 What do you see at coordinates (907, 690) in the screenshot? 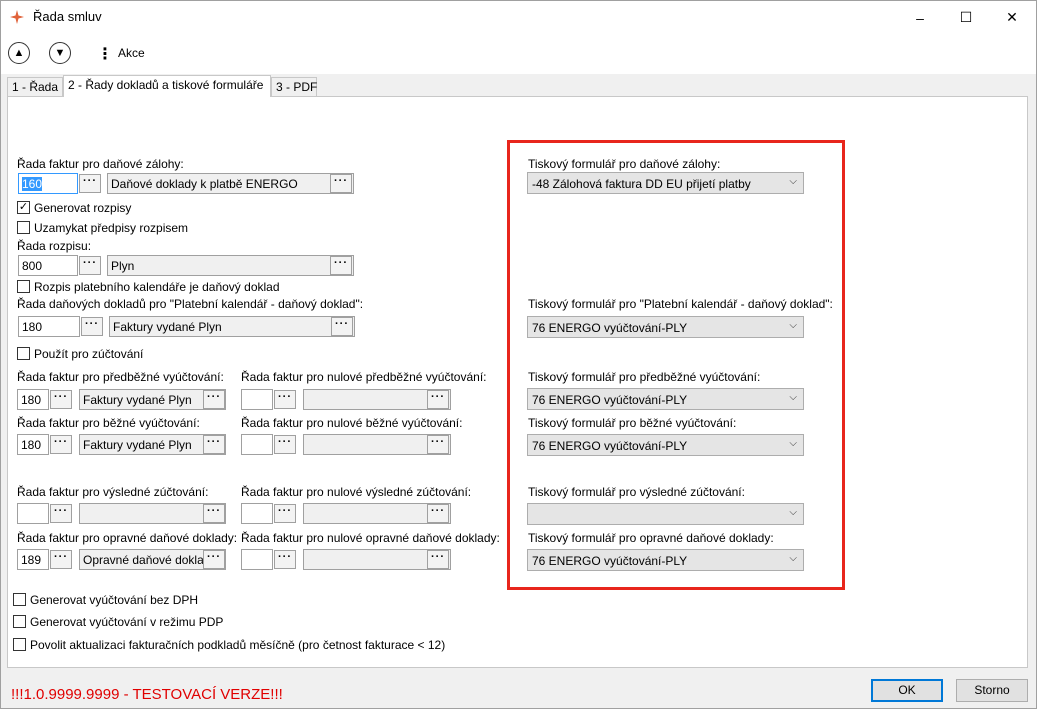
I see `ok-button: OK` at bounding box center [907, 690].